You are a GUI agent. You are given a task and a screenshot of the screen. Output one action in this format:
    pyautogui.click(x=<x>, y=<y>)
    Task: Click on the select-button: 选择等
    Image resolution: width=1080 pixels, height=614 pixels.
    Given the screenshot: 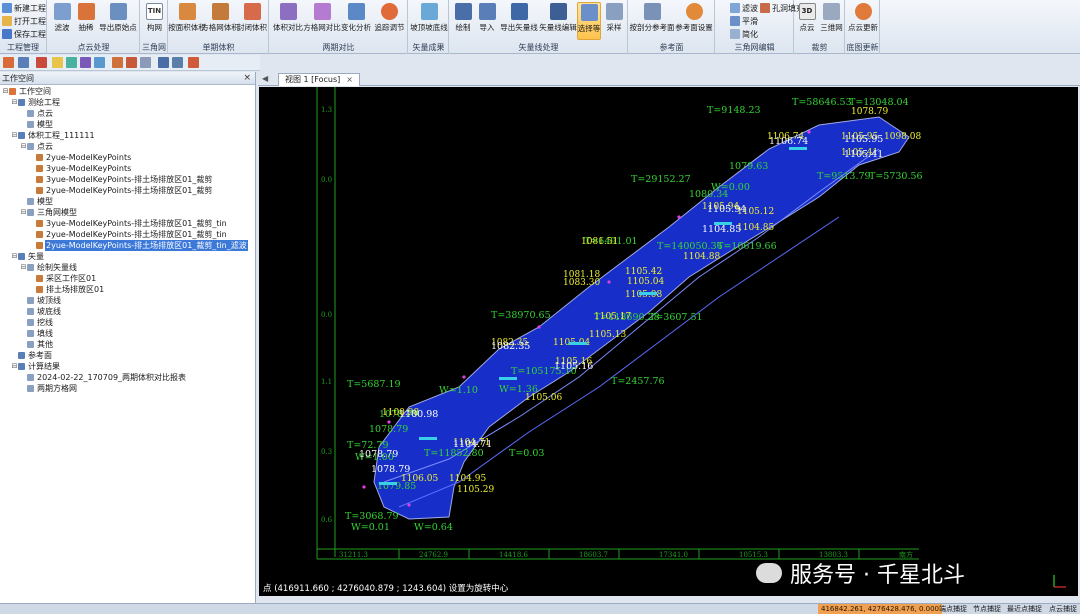 What is the action you would take?
    pyautogui.click(x=589, y=21)
    